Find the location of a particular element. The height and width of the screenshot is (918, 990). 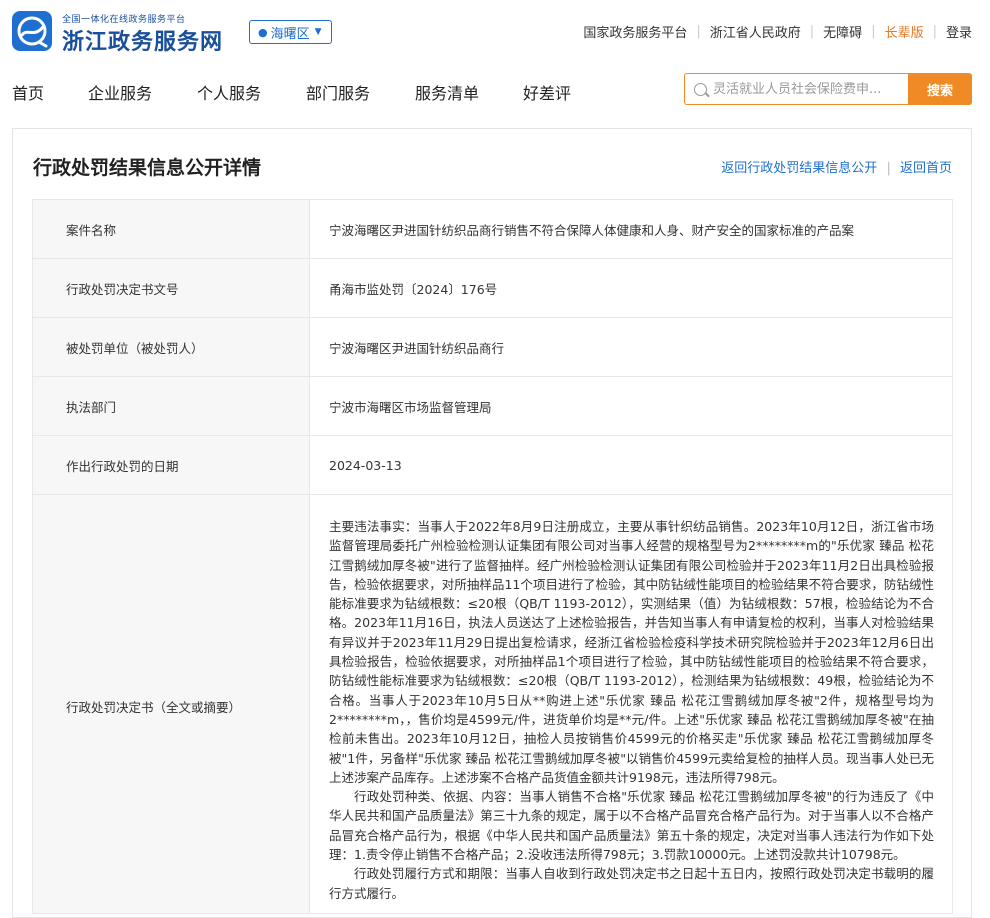

table-row: 行政处罚决定书文号 甬海市监处罚〔2024〕176号 is located at coordinates (492, 288).